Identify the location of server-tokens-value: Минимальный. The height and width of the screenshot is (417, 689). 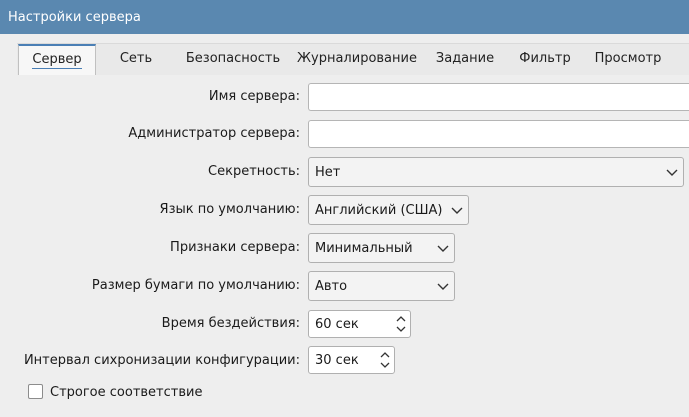
(364, 248).